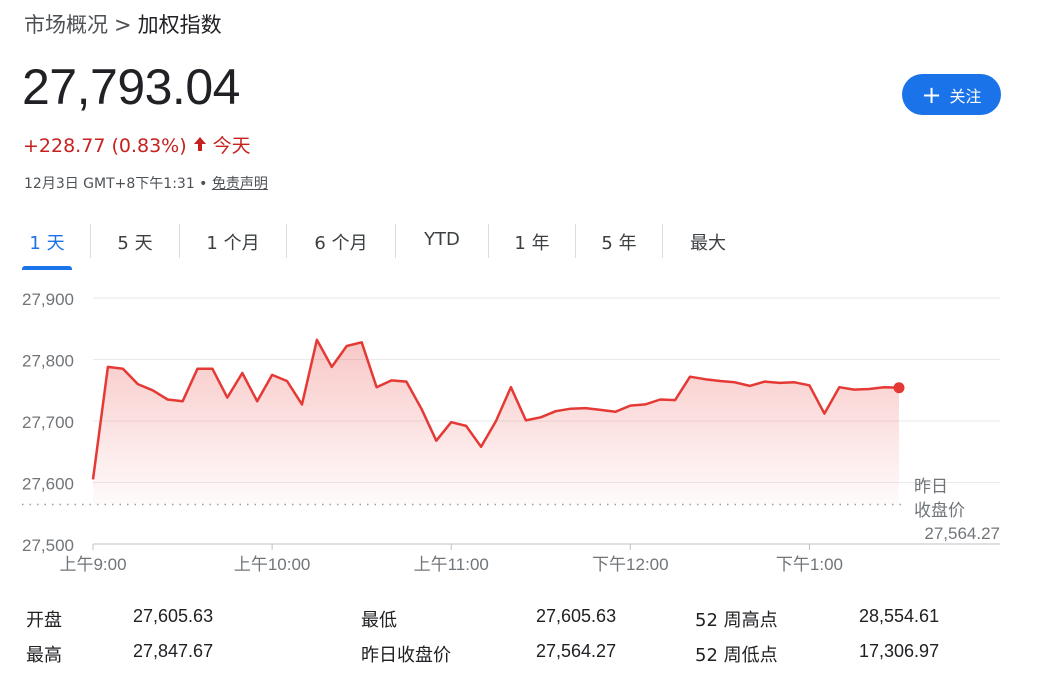 The height and width of the screenshot is (682, 1053). I want to click on tab-5y: 5 年, so click(619, 242).